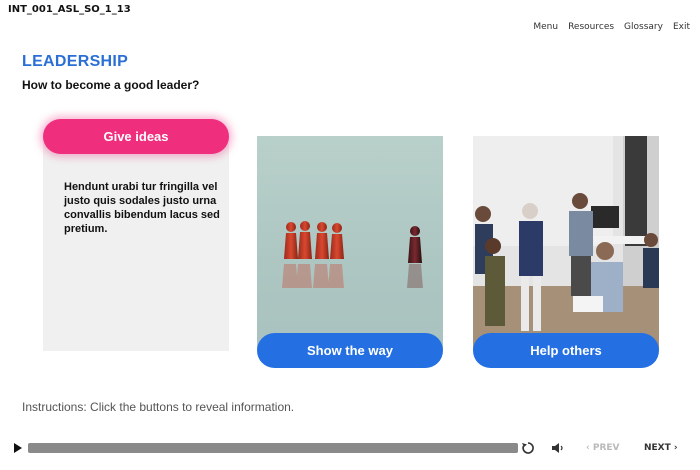  I want to click on play-icon, so click(18, 448).